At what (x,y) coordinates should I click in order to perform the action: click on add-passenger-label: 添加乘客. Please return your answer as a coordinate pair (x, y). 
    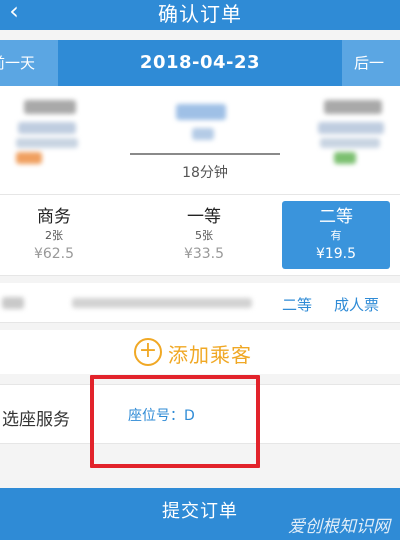
    Looking at the image, I should click on (210, 355).